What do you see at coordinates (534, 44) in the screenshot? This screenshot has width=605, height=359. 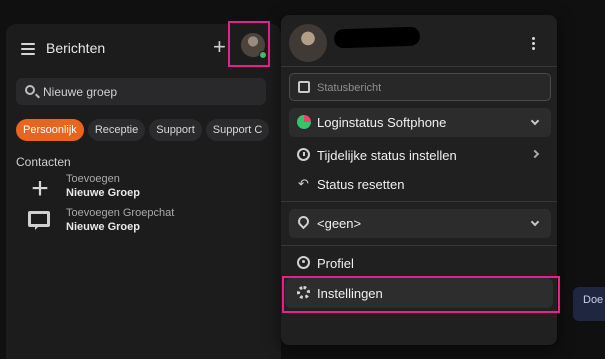 I see `more-options-icon` at bounding box center [534, 44].